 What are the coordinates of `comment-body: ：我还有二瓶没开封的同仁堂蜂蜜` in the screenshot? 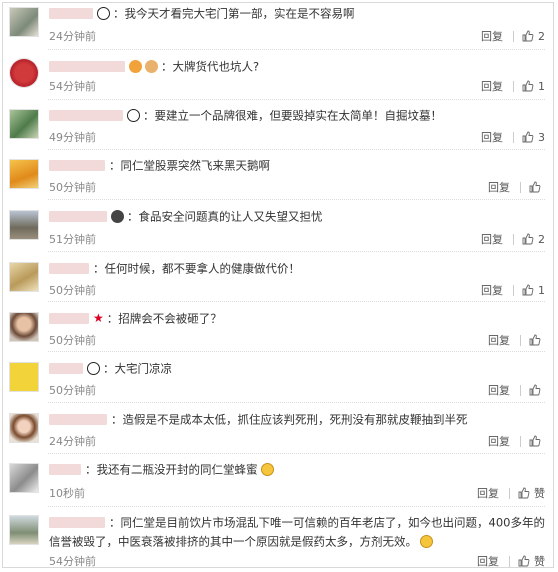 It's located at (298, 469).